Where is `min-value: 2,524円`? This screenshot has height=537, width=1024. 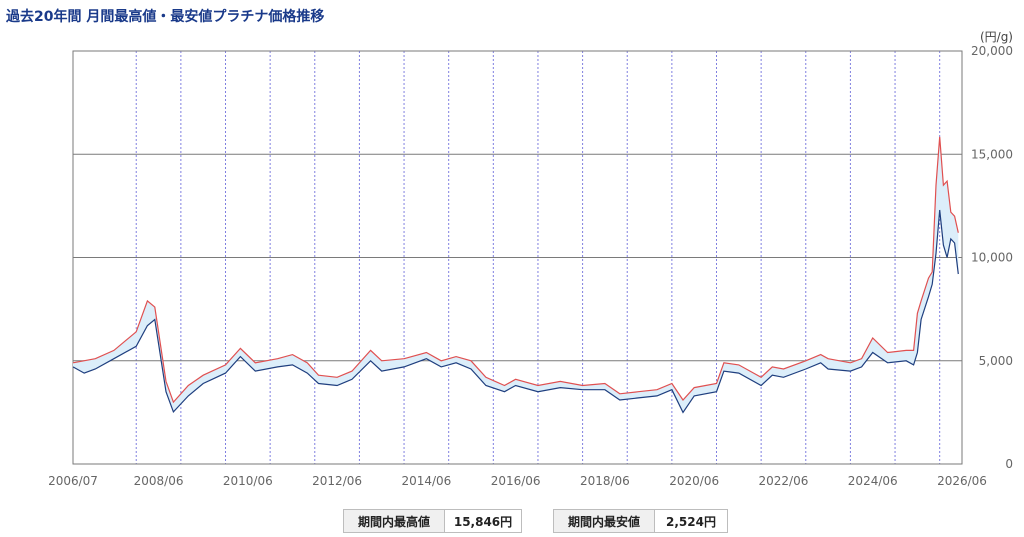
min-value: 2,524円 is located at coordinates (691, 521).